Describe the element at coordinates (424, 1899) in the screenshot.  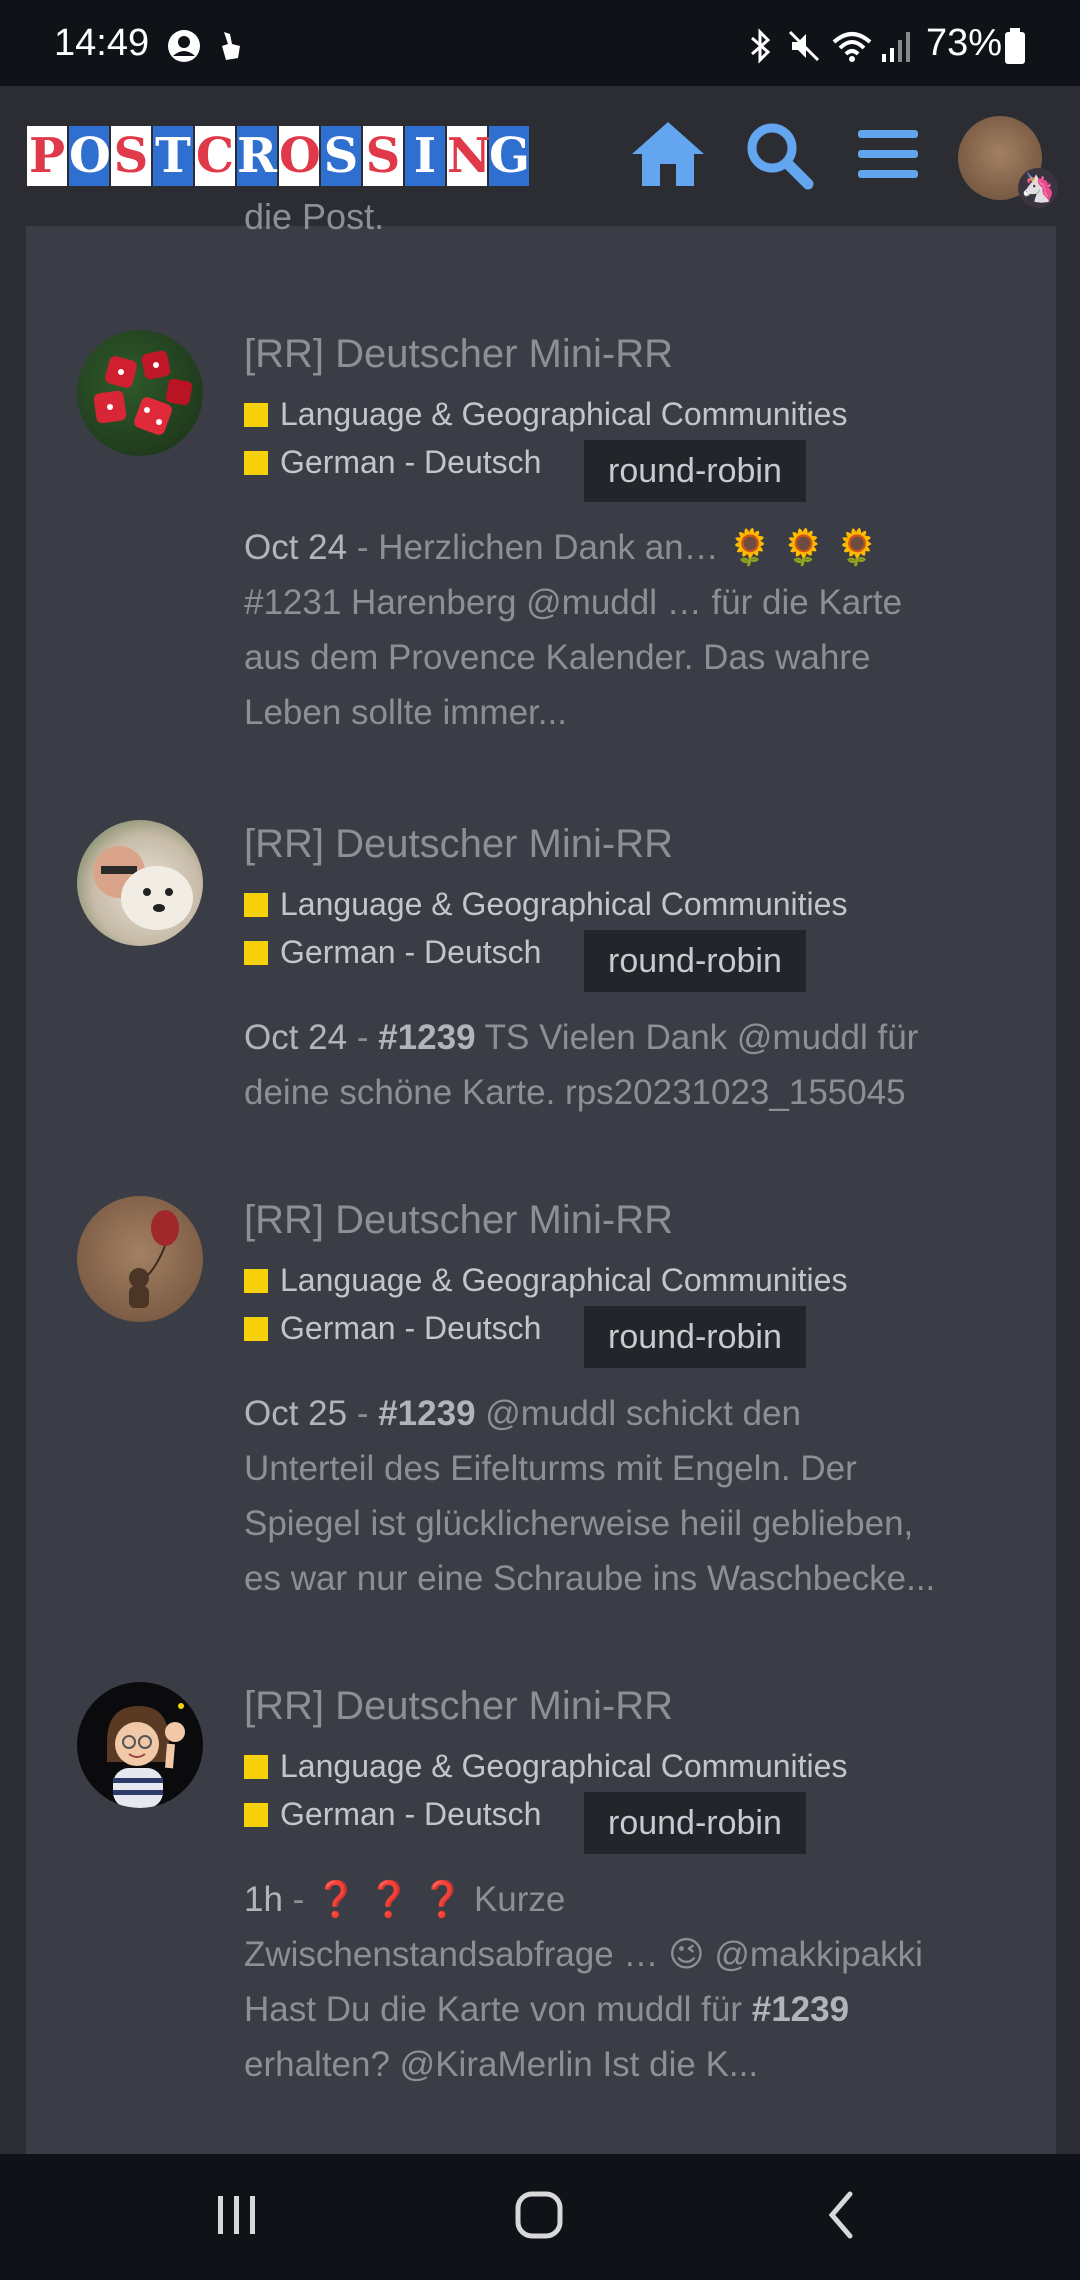
I see `excerpt-text: - ❓ ❓ ❓ Kurze` at that location.